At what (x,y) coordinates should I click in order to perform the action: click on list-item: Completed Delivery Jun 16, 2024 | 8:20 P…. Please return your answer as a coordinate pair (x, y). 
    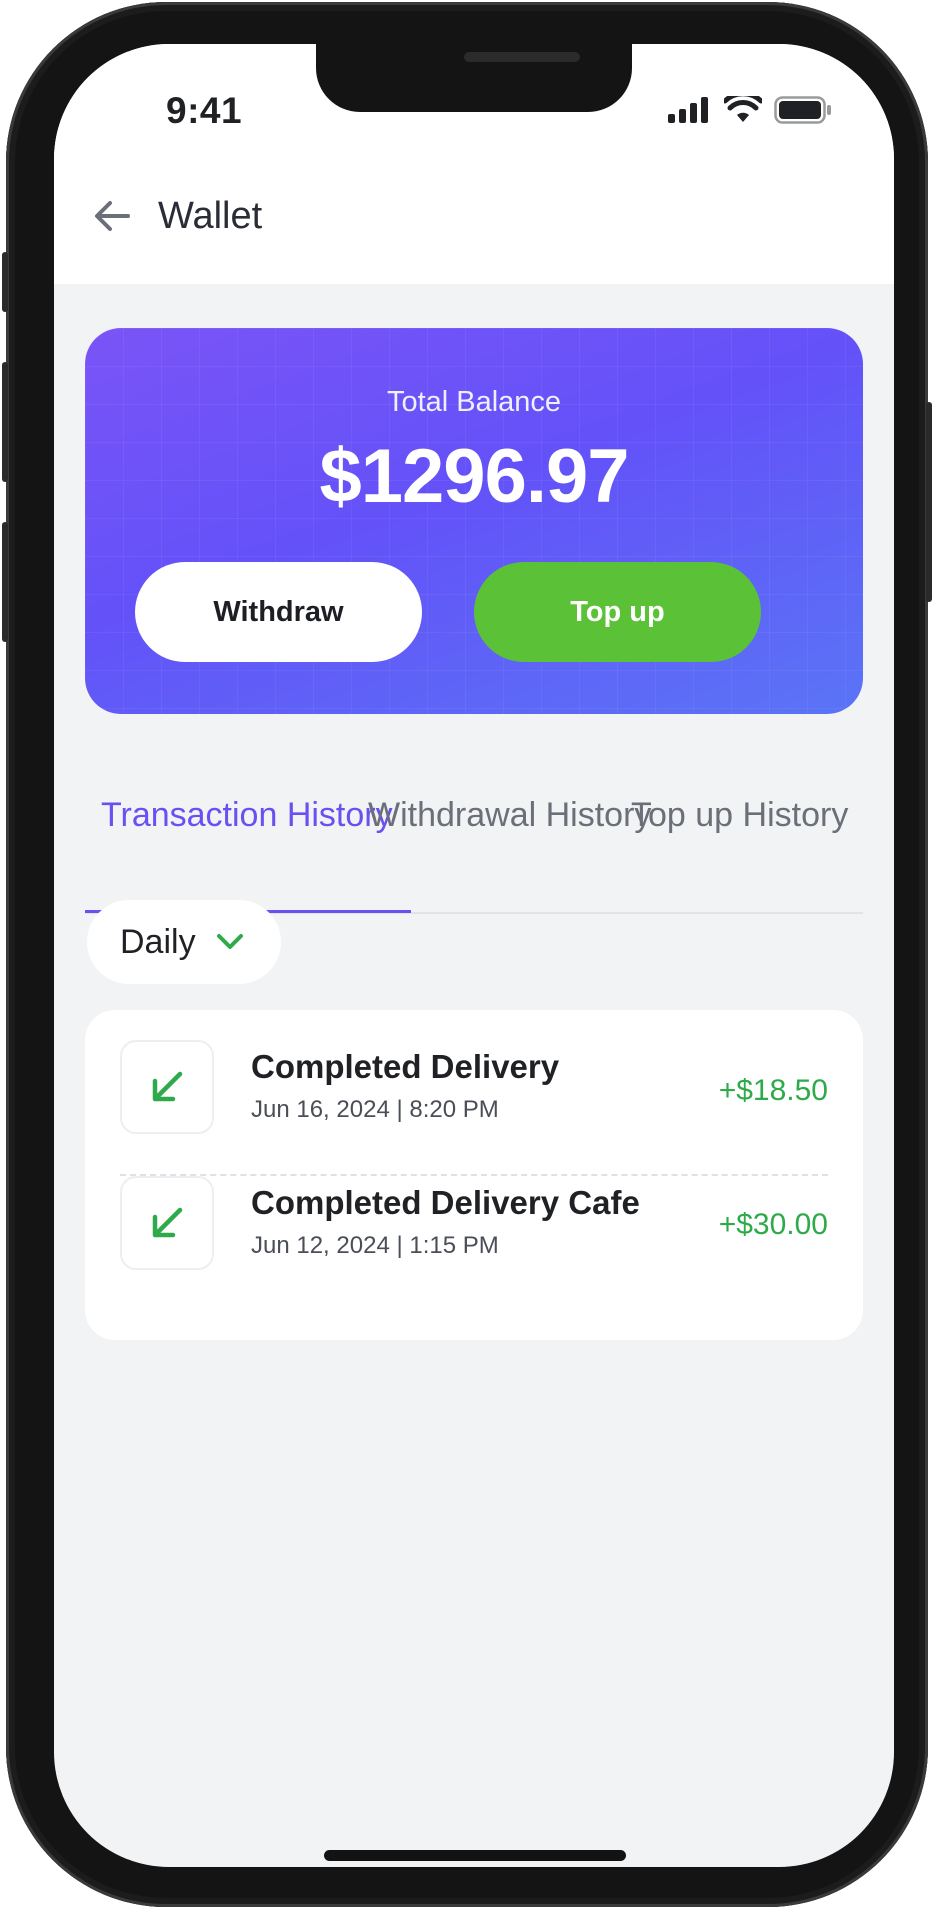
    Looking at the image, I should click on (474, 1075).